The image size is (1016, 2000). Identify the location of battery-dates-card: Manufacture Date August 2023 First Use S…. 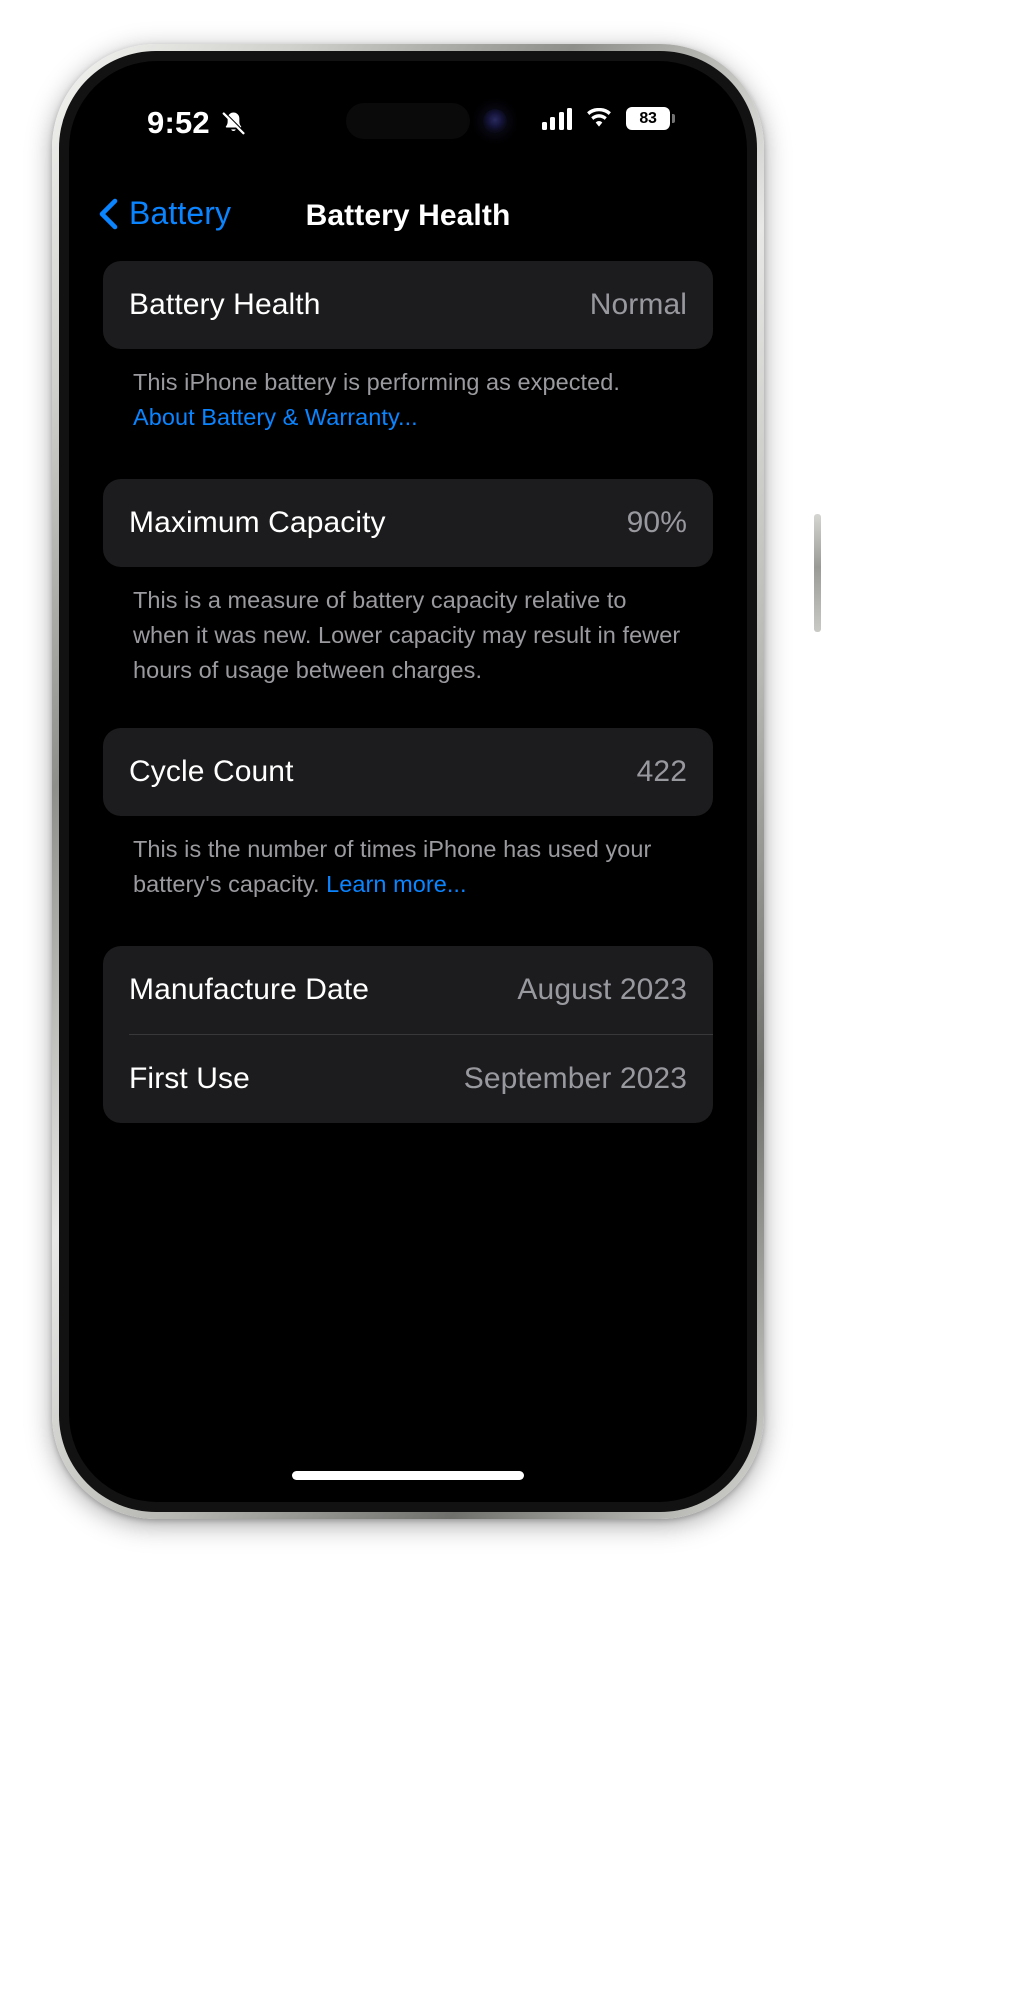
(408, 1034).